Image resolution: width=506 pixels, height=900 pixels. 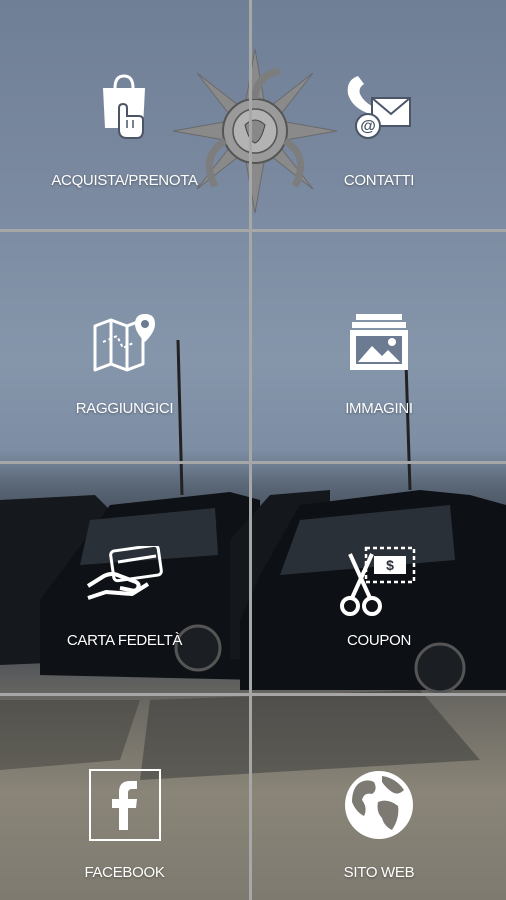 What do you see at coordinates (379, 872) in the screenshot?
I see `tile-label: SITO WEB` at bounding box center [379, 872].